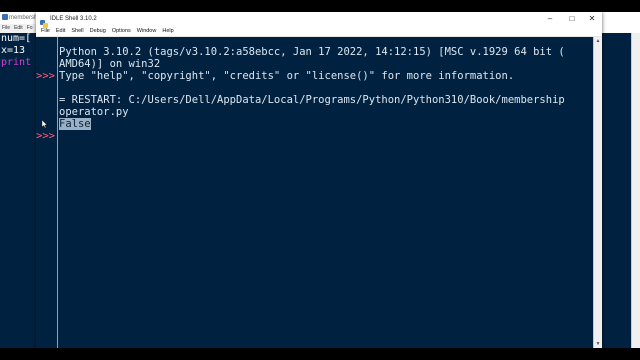 This screenshot has height=360, width=640. What do you see at coordinates (319, 31) in the screenshot?
I see `menubar: File Edit Shell Debug Options Window Help` at bounding box center [319, 31].